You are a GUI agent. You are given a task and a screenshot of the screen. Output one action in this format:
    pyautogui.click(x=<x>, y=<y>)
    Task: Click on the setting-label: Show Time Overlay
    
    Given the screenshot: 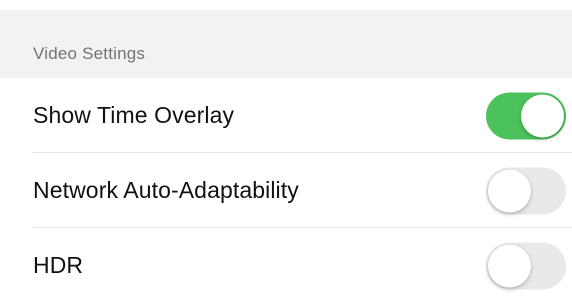 What is the action you would take?
    pyautogui.click(x=134, y=115)
    